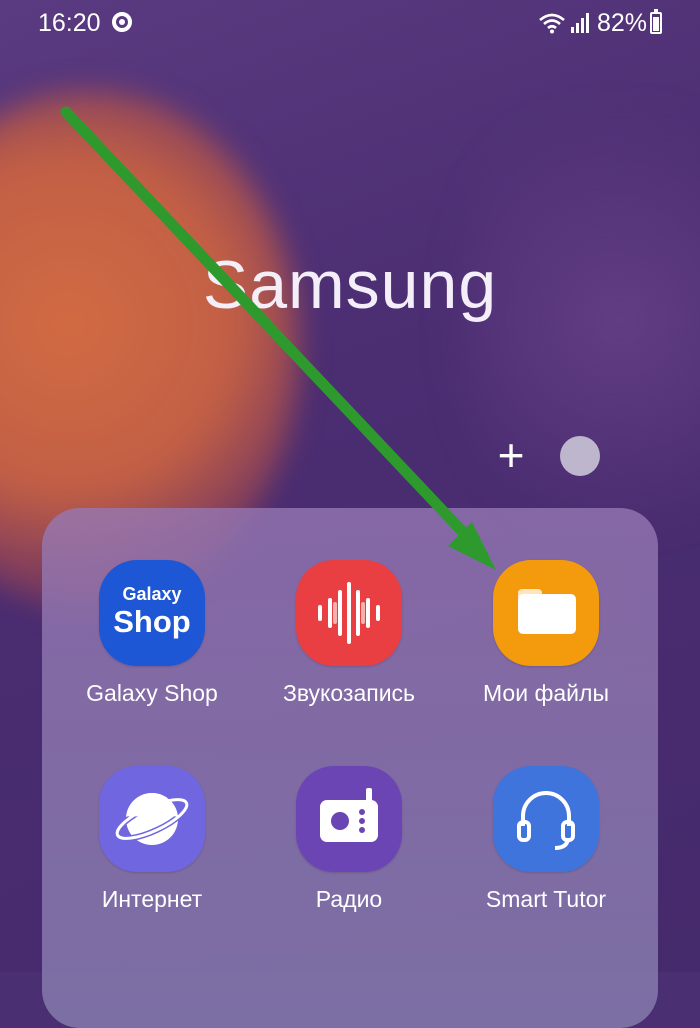  Describe the element at coordinates (546, 693) in the screenshot. I see `app-label: Мои файлы` at that location.